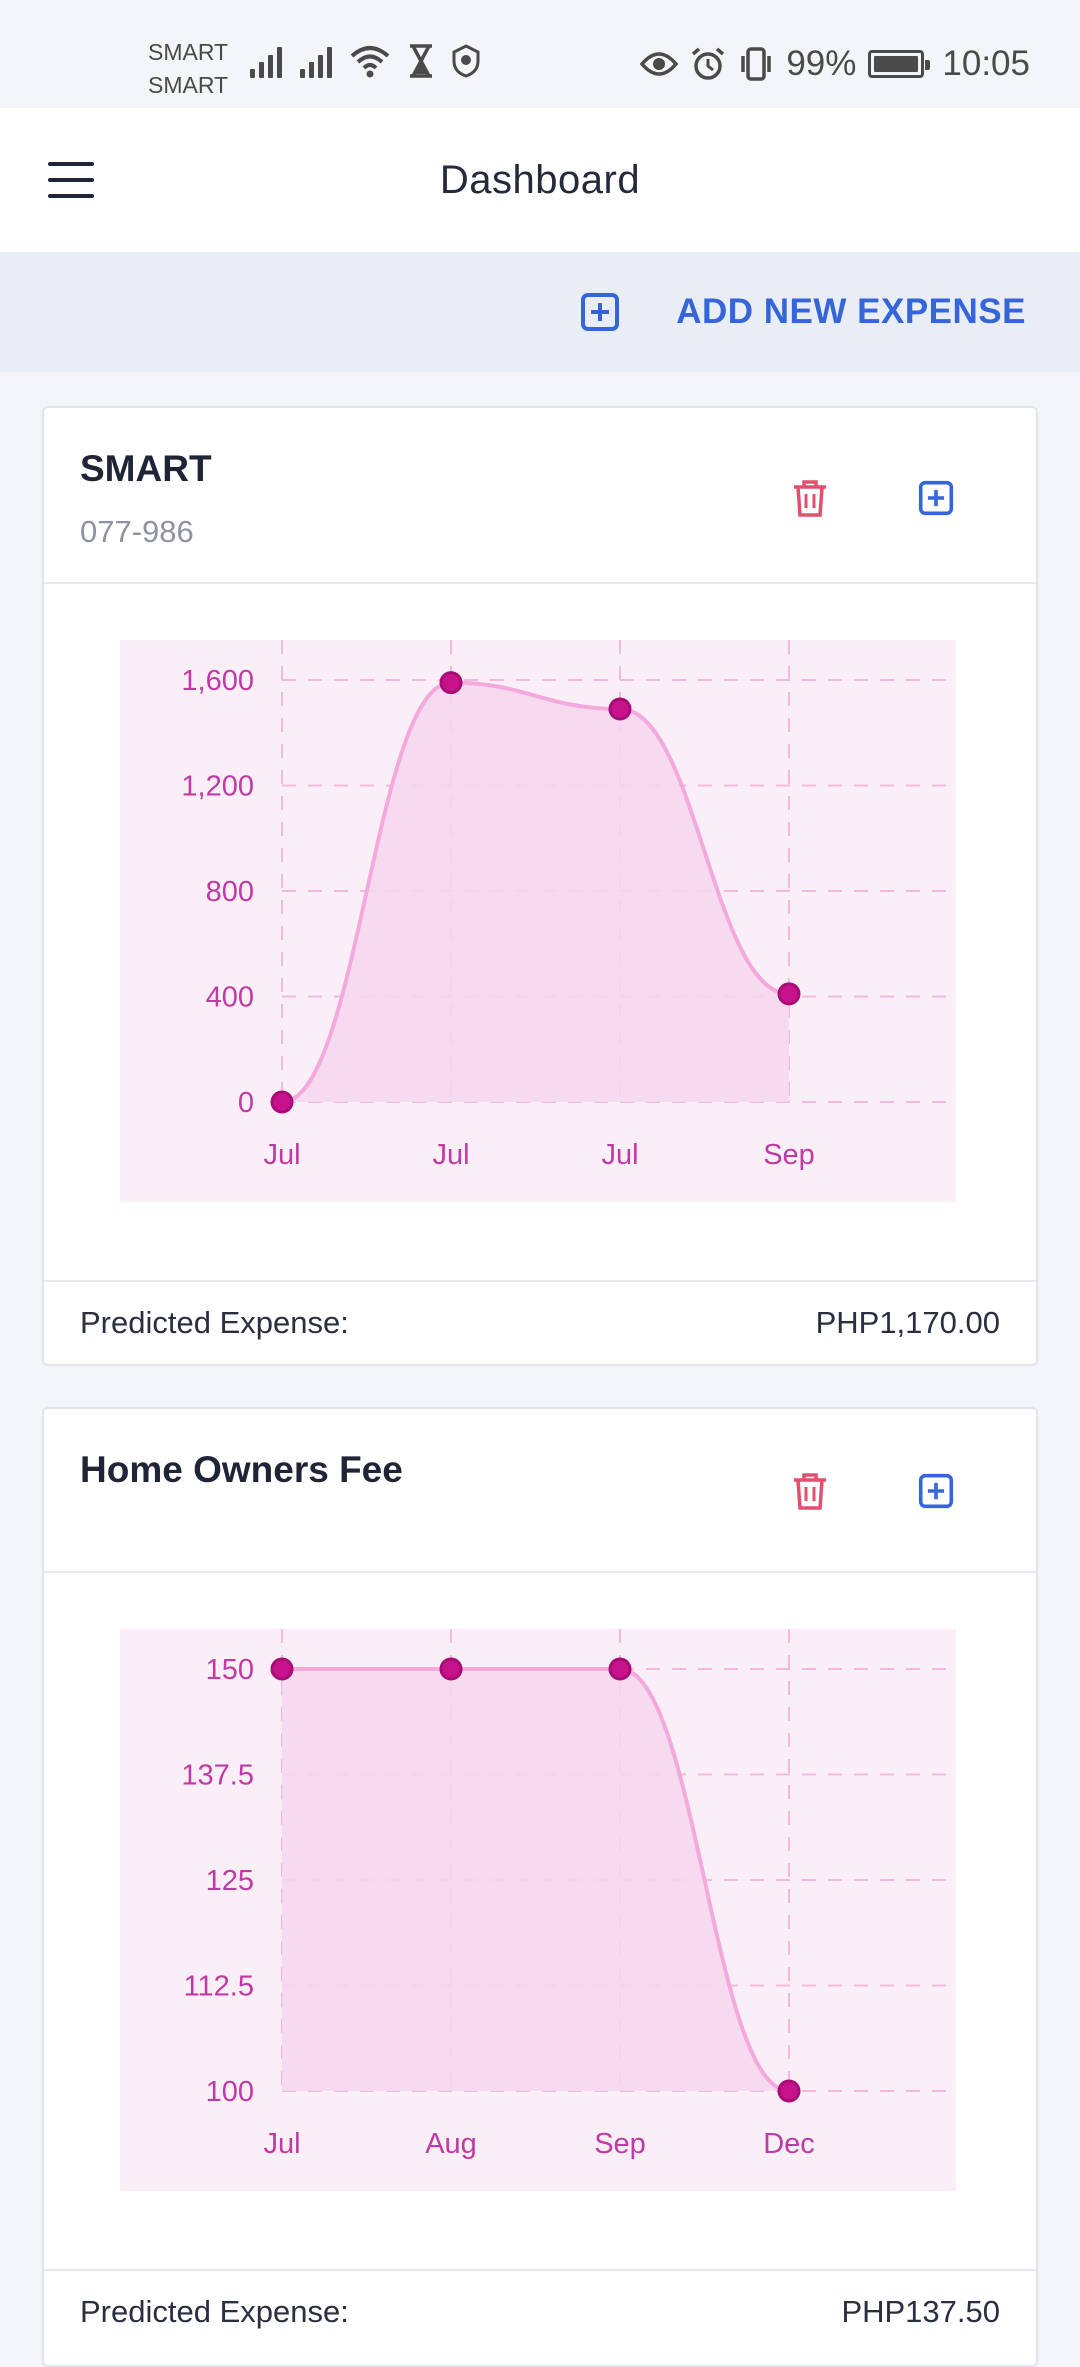 The height and width of the screenshot is (2367, 1080). Describe the element at coordinates (217, 787) in the screenshot. I see `y-tick-label: 1,200` at that location.